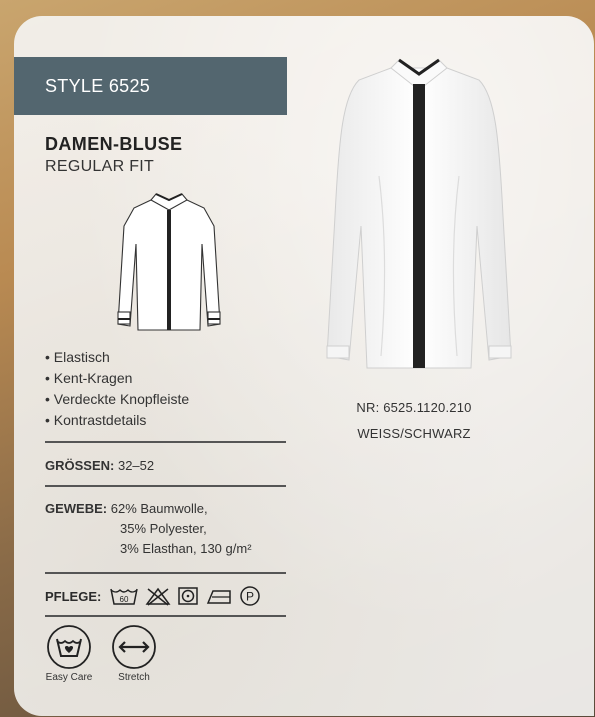  I want to click on stretch-badge: Stretch, so click(134, 653).